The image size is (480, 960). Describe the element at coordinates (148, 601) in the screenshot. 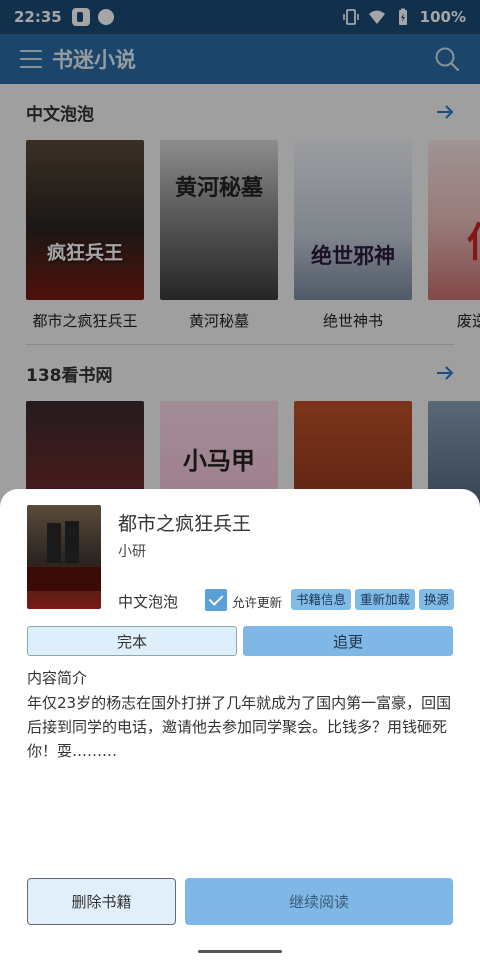

I see `sheet-book-source: 中文泡泡` at that location.